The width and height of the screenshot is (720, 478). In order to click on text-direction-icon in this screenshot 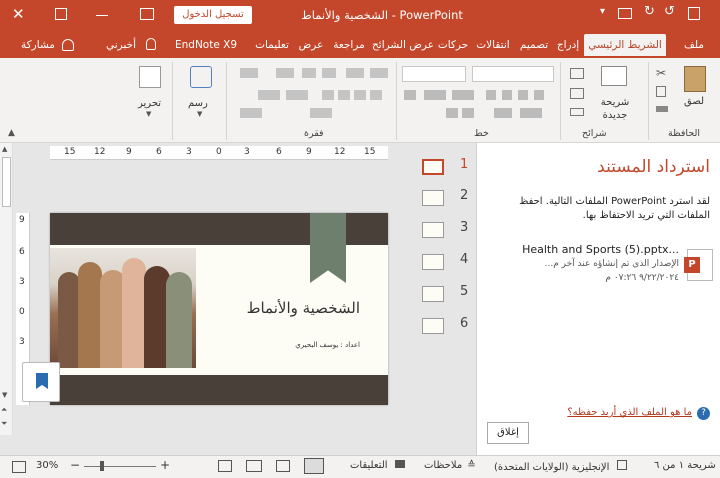, I will do `click(297, 95)`.